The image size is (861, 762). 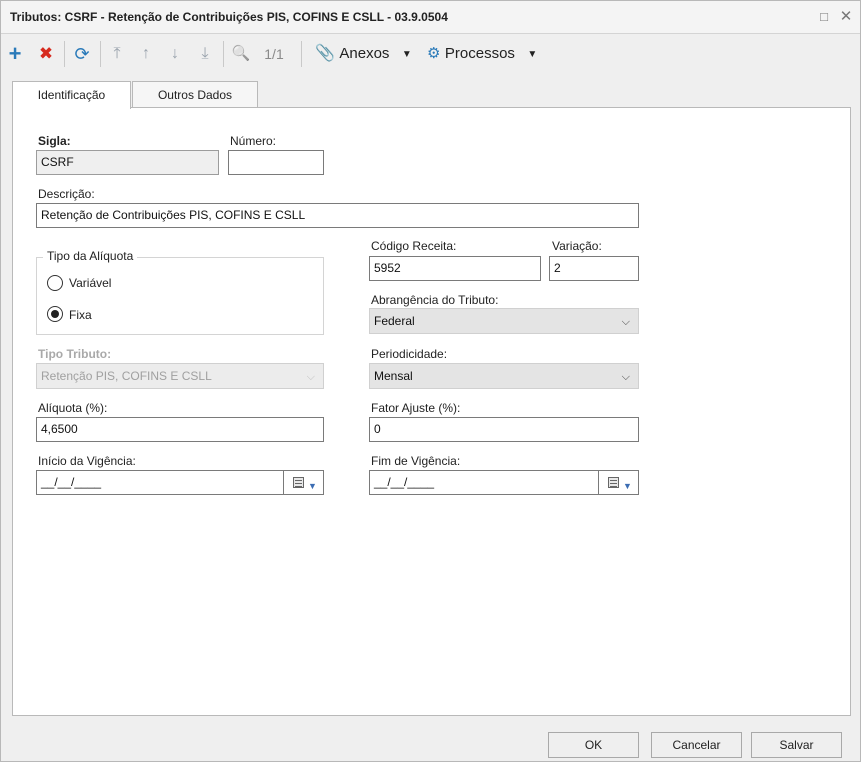 What do you see at coordinates (846, 17) in the screenshot?
I see `close-icon: ✕` at bounding box center [846, 17].